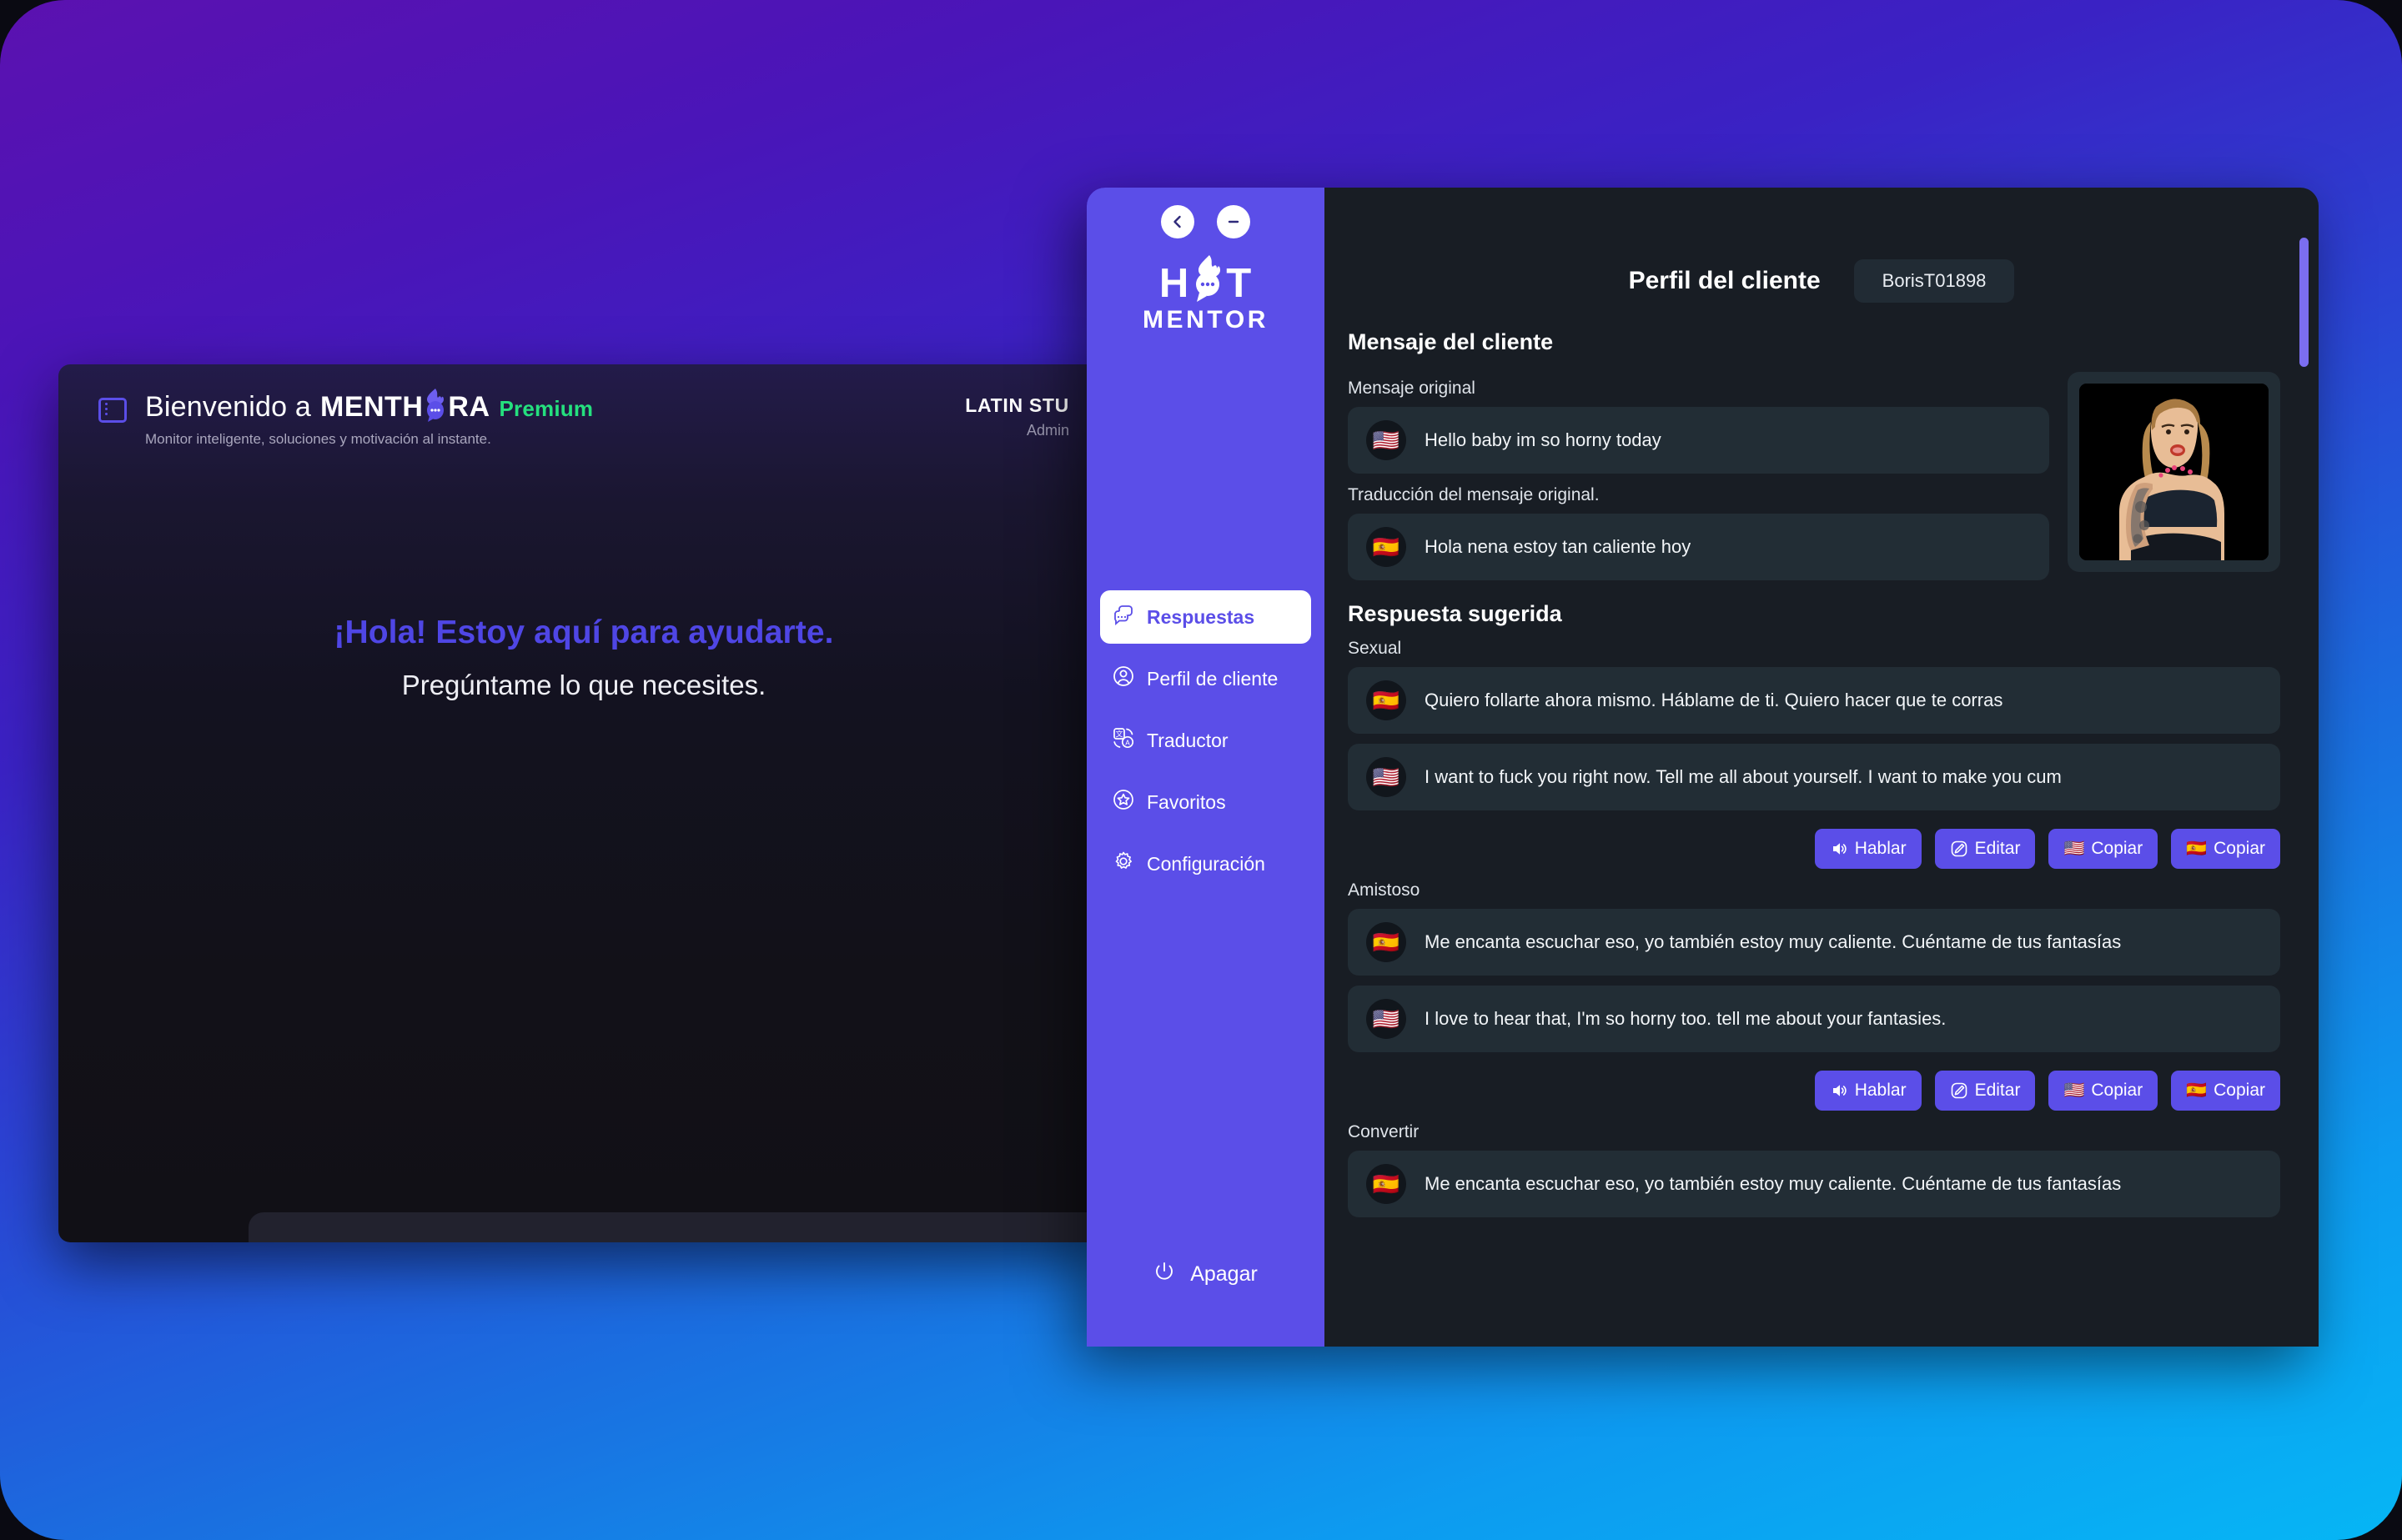 The width and height of the screenshot is (2402, 1540). Describe the element at coordinates (228, 407) in the screenshot. I see `welcome-prefix: Bienvenido a` at that location.